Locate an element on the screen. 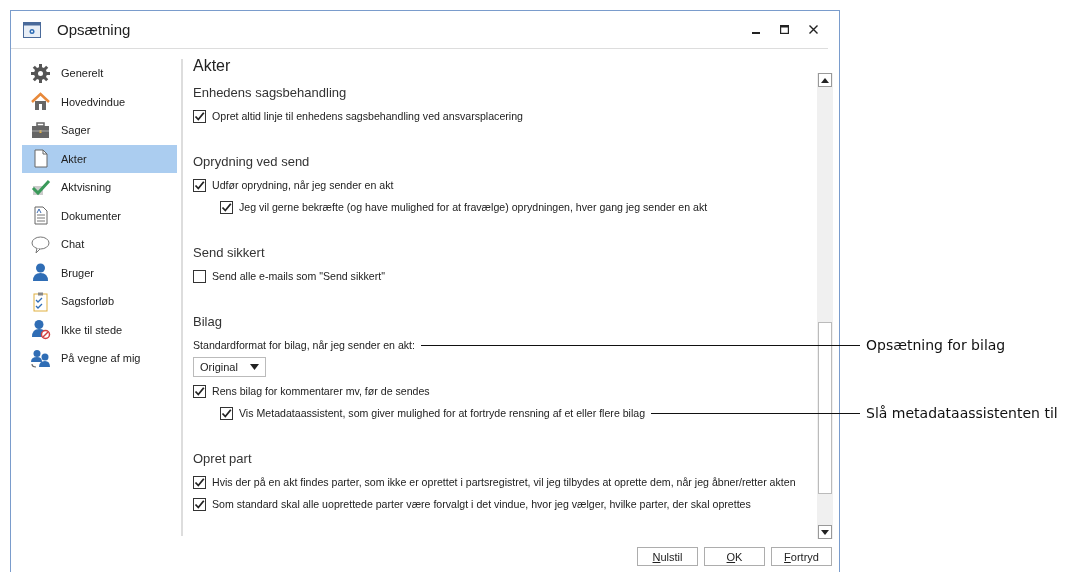  checkbox-label: Hvis der på en akt findes parter, som ikke er oprettet i partsregistret, vil jeg tilbydes at oprette dem, når jeg åbner/retter akten is located at coordinates (504, 482).